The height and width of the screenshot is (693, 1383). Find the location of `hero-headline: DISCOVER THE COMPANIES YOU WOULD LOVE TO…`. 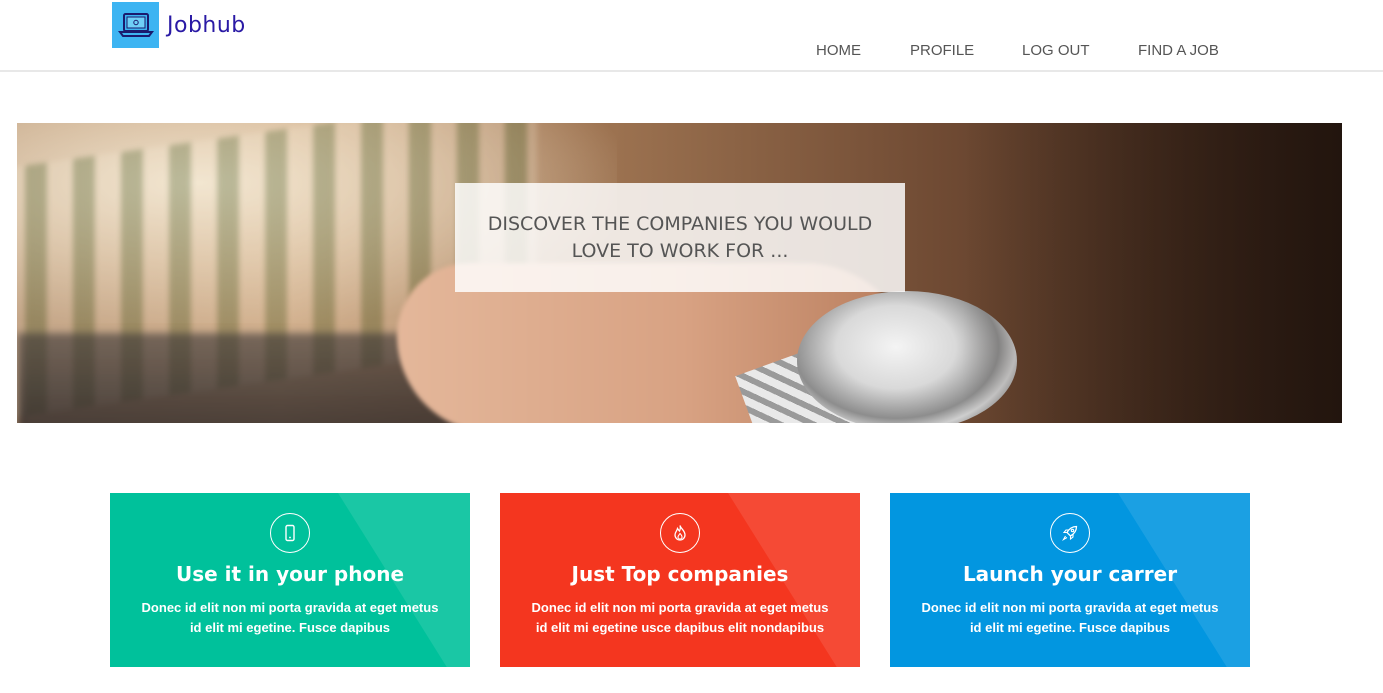

hero-headline: DISCOVER THE COMPANIES YOU WOULD LOVE TO… is located at coordinates (680, 237).